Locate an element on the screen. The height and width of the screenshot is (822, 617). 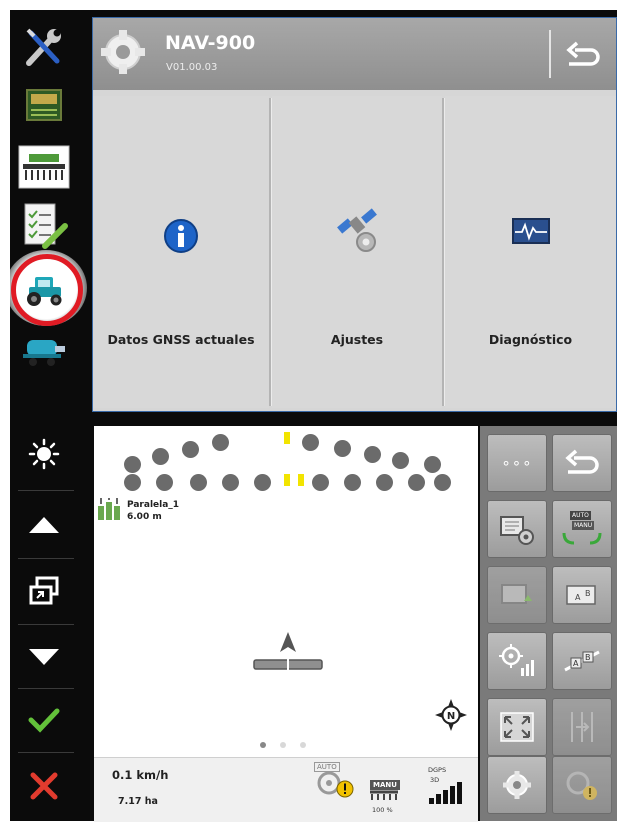
field-view-button is located at coordinates (517, 661).